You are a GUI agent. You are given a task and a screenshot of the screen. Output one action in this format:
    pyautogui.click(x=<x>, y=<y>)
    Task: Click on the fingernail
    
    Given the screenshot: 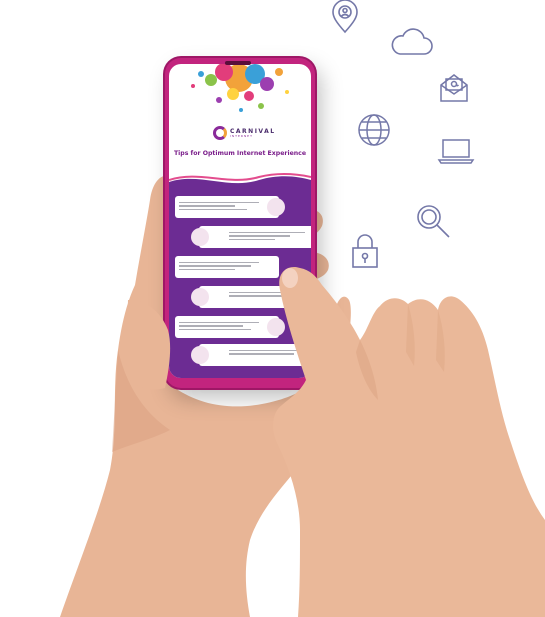 What is the action you would take?
    pyautogui.click(x=290, y=278)
    